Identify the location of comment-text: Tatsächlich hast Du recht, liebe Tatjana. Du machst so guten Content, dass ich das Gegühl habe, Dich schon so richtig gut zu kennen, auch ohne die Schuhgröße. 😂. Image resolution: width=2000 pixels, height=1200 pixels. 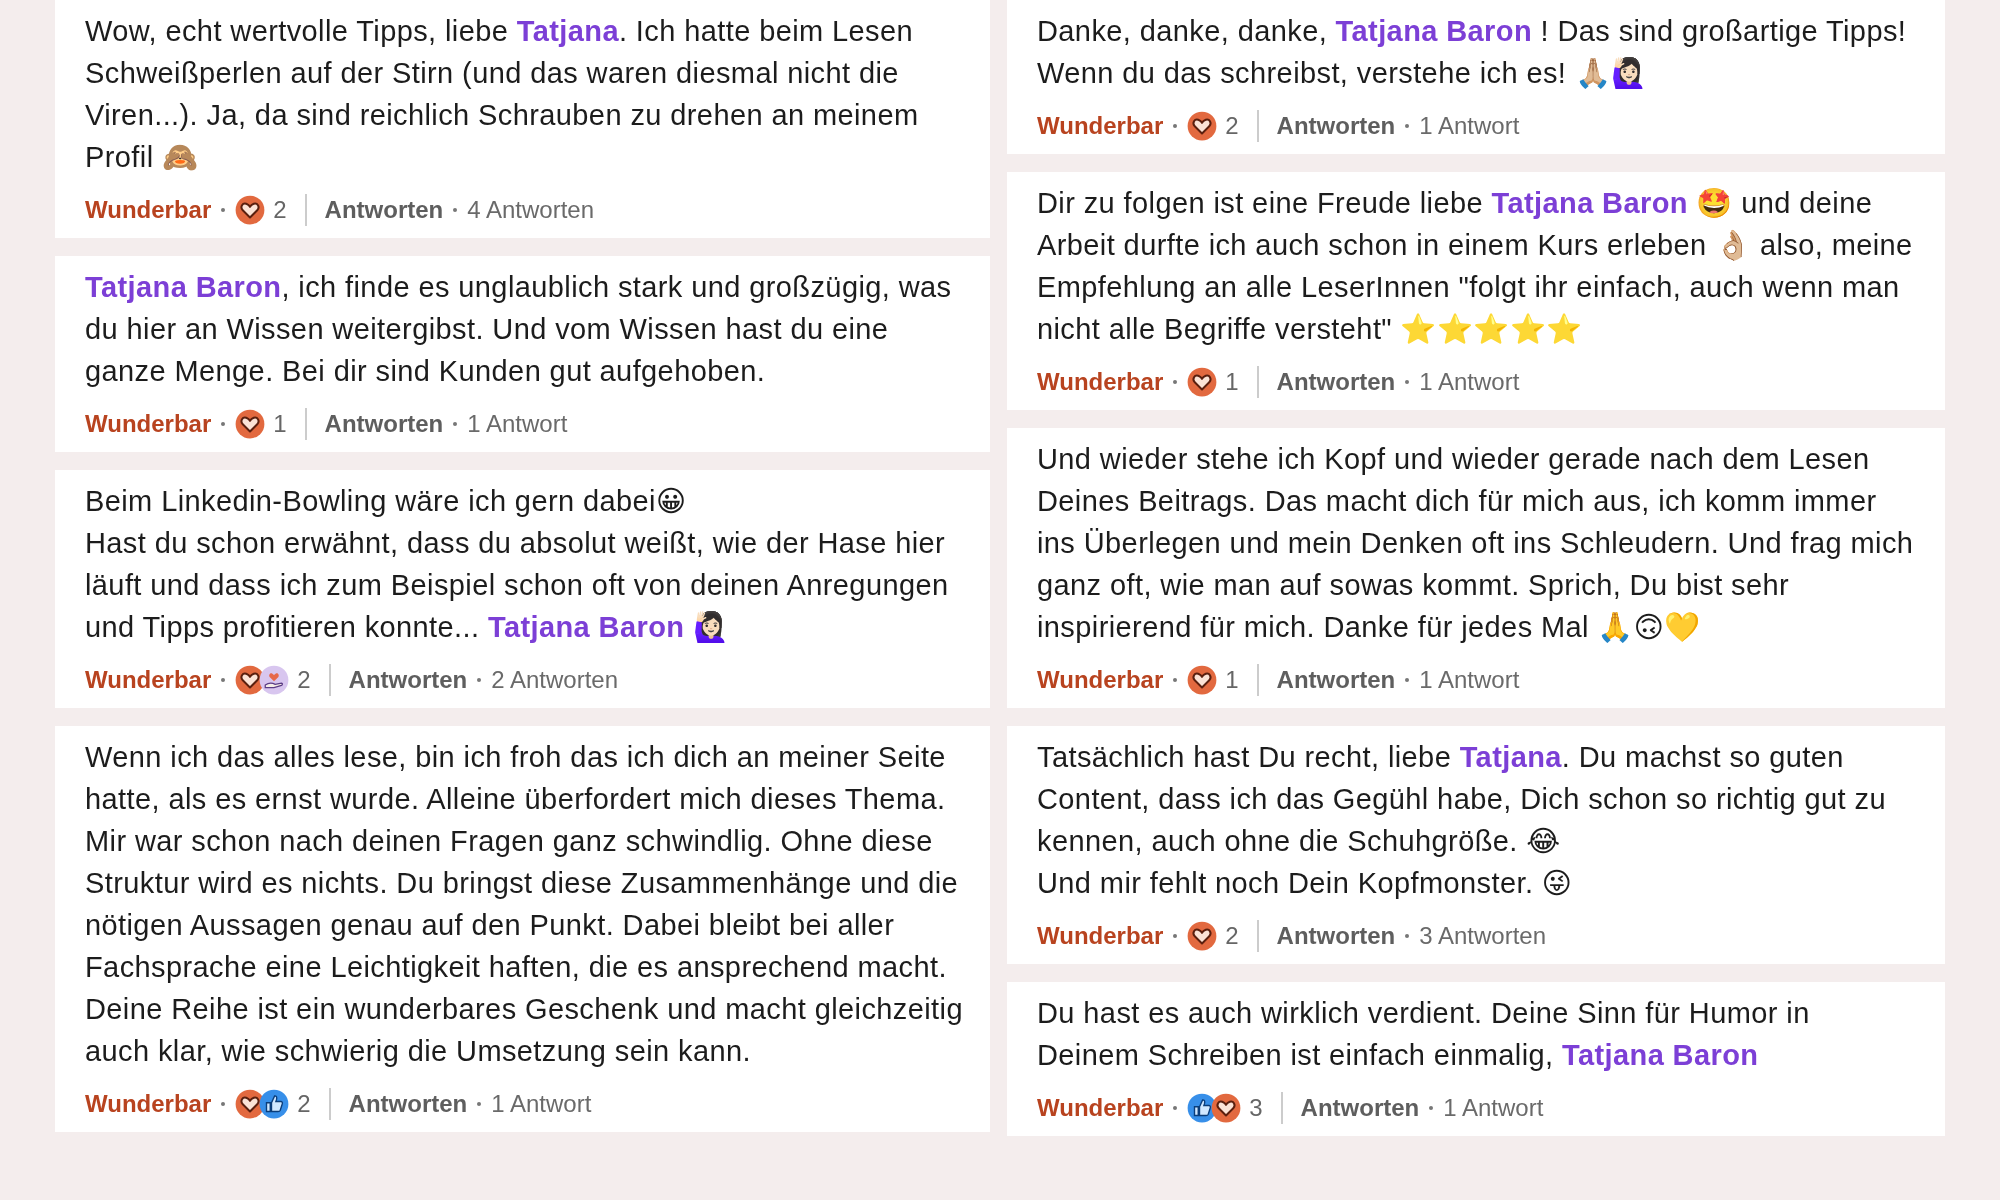
(1462, 799).